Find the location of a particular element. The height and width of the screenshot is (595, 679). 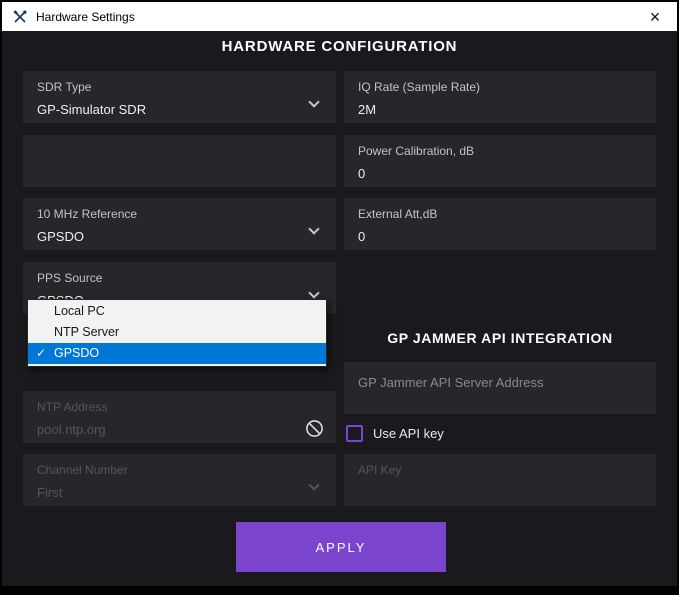

empty-field is located at coordinates (179, 161).